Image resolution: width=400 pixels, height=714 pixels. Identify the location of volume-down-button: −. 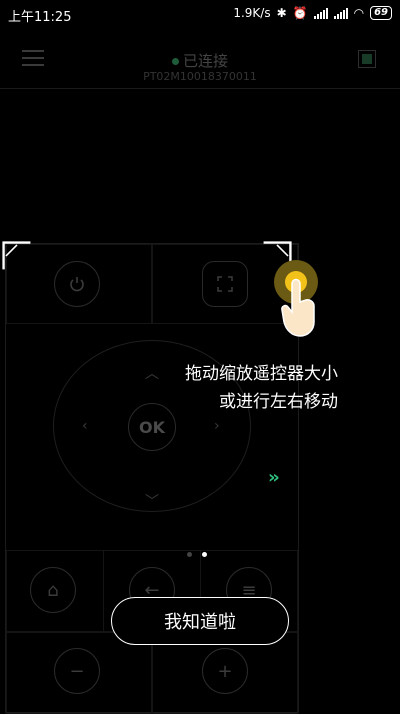
(77, 671).